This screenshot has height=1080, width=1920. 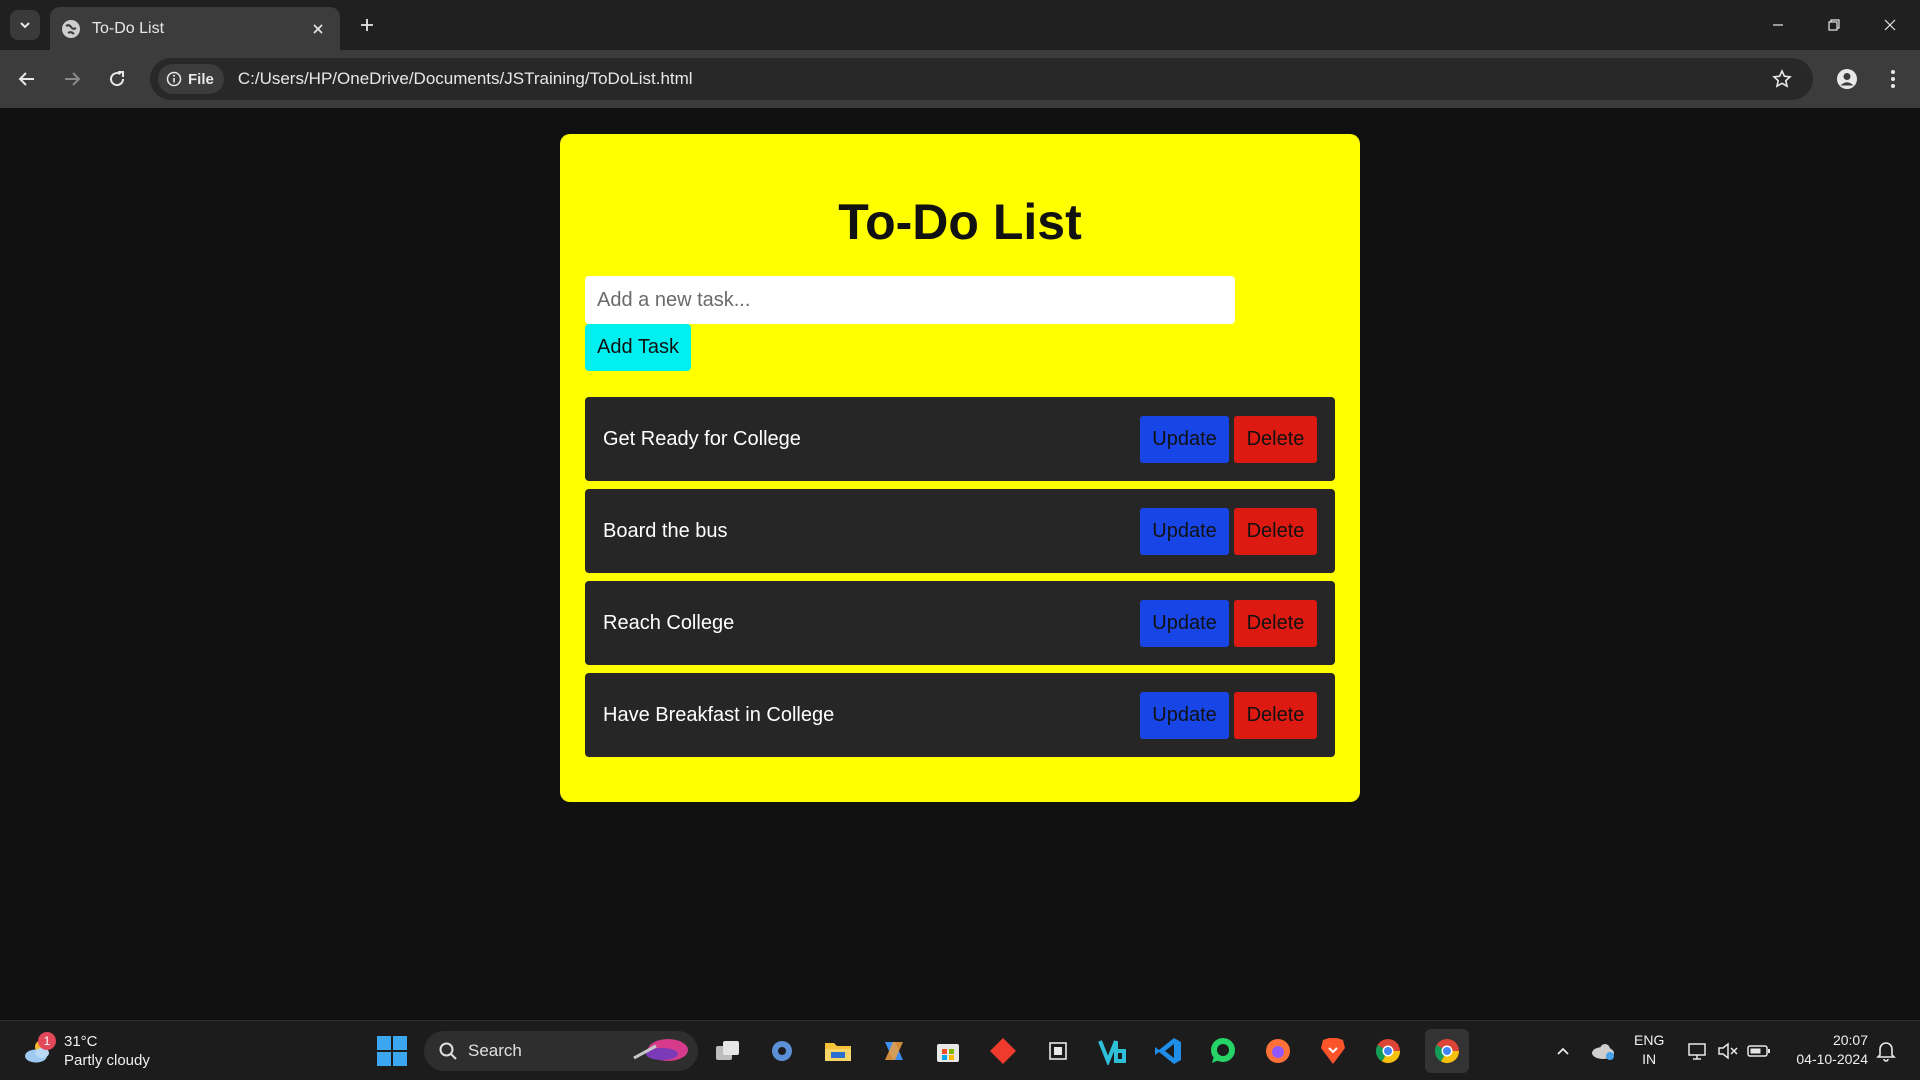 I want to click on search-label: Search, so click(x=495, y=1050).